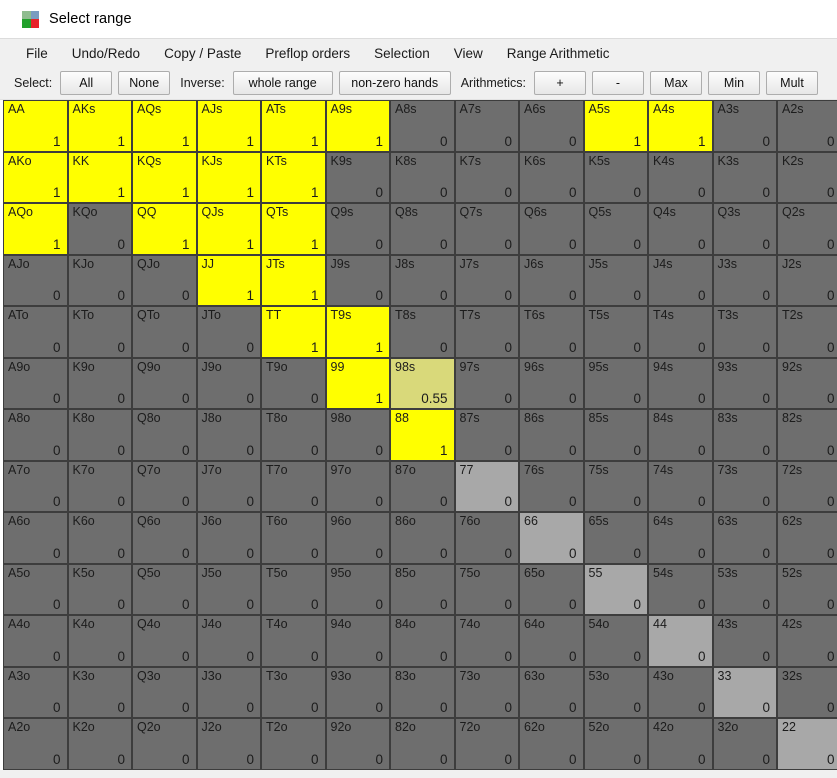 Image resolution: width=837 pixels, height=778 pixels. What do you see at coordinates (744, 126) in the screenshot?
I see `hand-cell-A3s: A3s 0` at bounding box center [744, 126].